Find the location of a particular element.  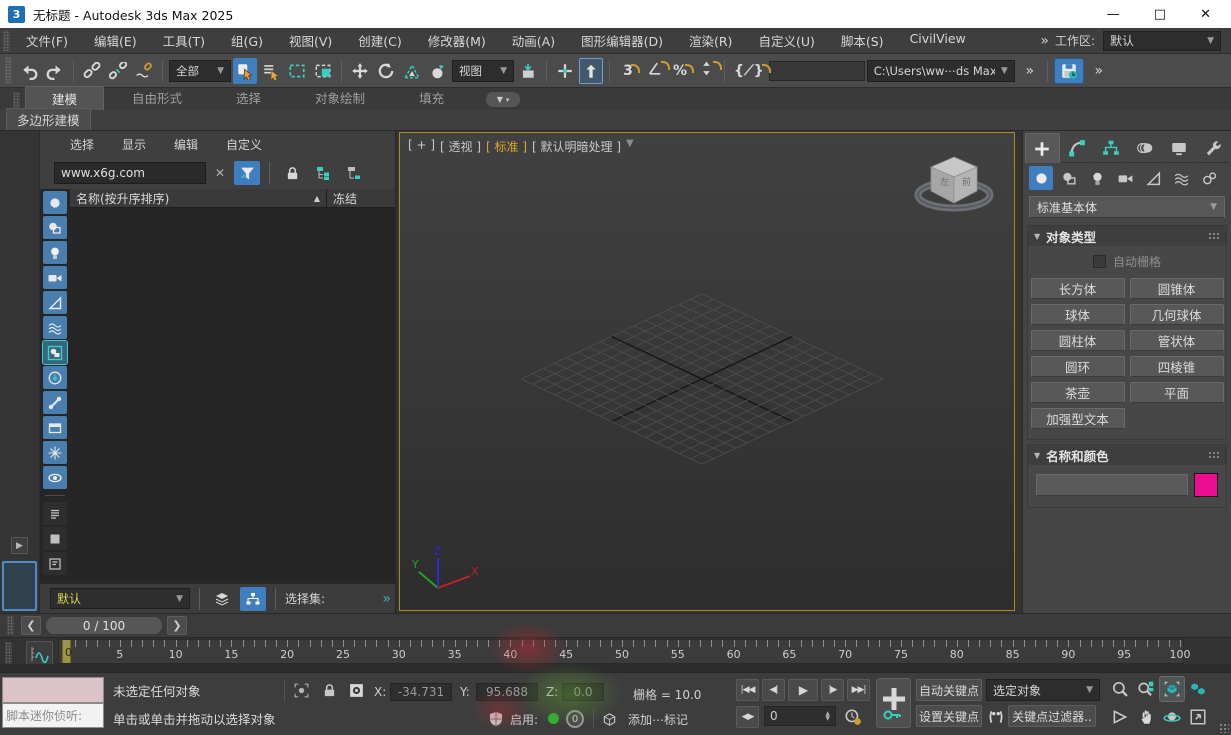

object-category-dropdown: 标准基本体 ▼ is located at coordinates (1127, 207).